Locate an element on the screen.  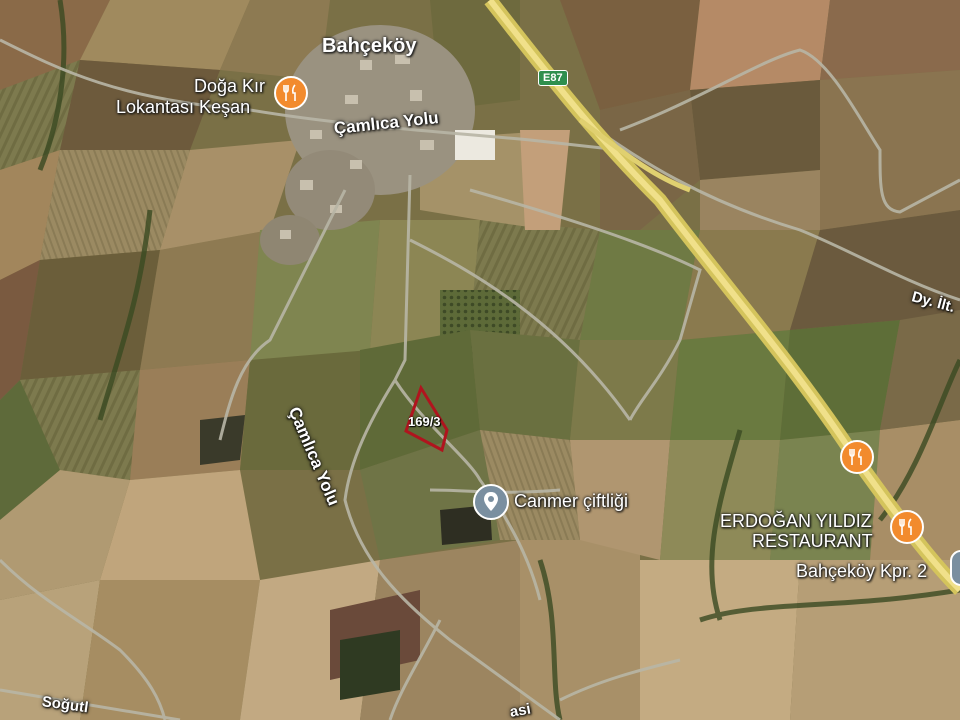
village-label: Bahçeköy is located at coordinates (369, 46).